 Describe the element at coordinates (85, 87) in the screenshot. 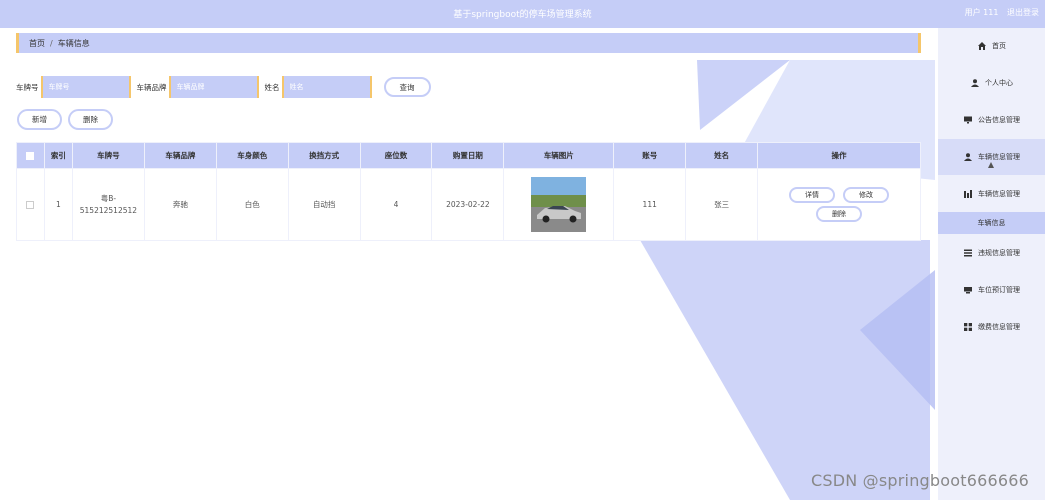

I see `plate-input` at that location.